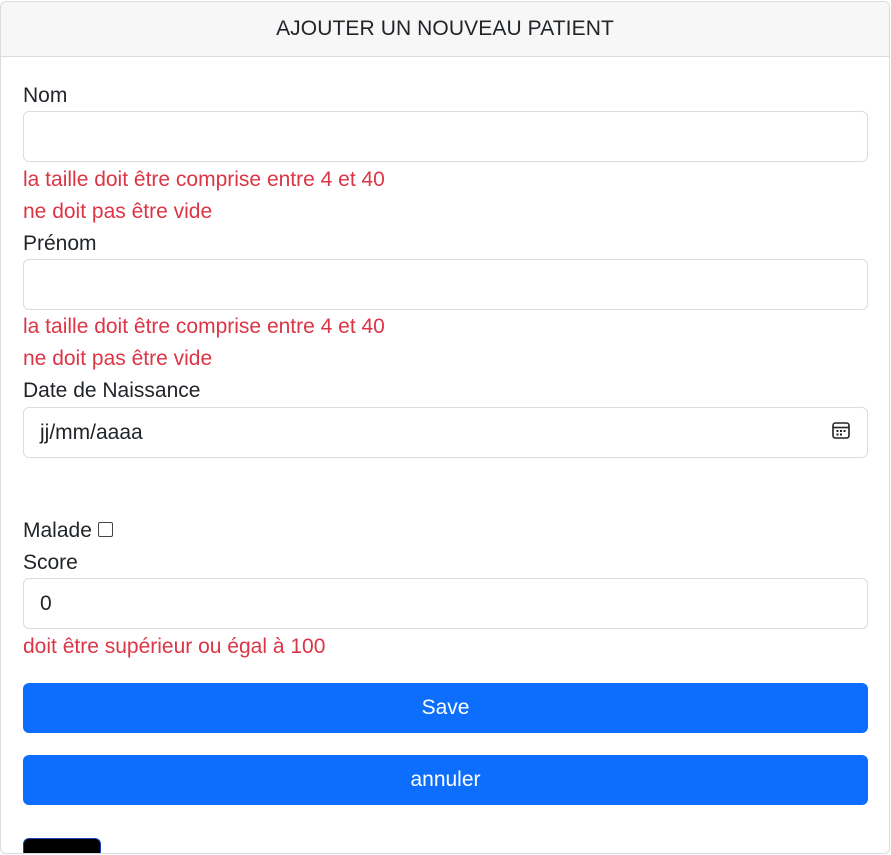  Describe the element at coordinates (118, 358) in the screenshot. I see `prenom-error-empty: ne doit pas être vide` at that location.